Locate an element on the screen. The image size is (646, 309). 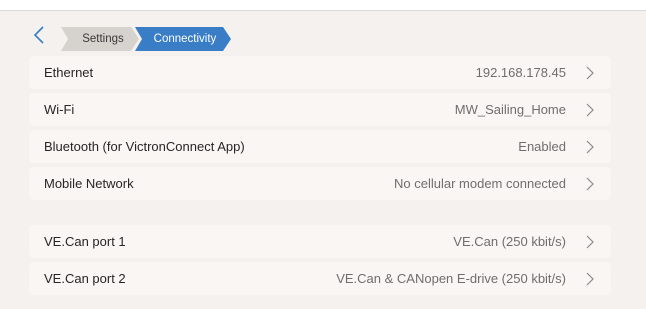
top-divider is located at coordinates (323, 5).